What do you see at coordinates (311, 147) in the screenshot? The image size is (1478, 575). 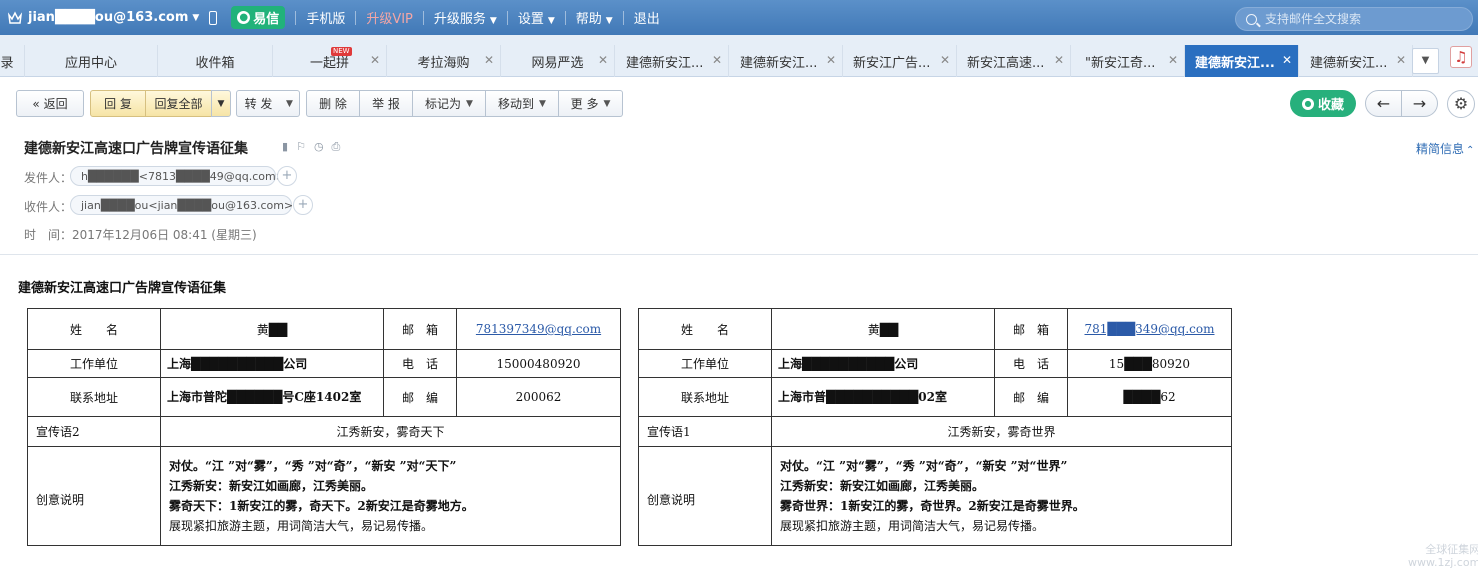 I see `subject-actions: ▮ ⚐ ◷ ⎙` at bounding box center [311, 147].